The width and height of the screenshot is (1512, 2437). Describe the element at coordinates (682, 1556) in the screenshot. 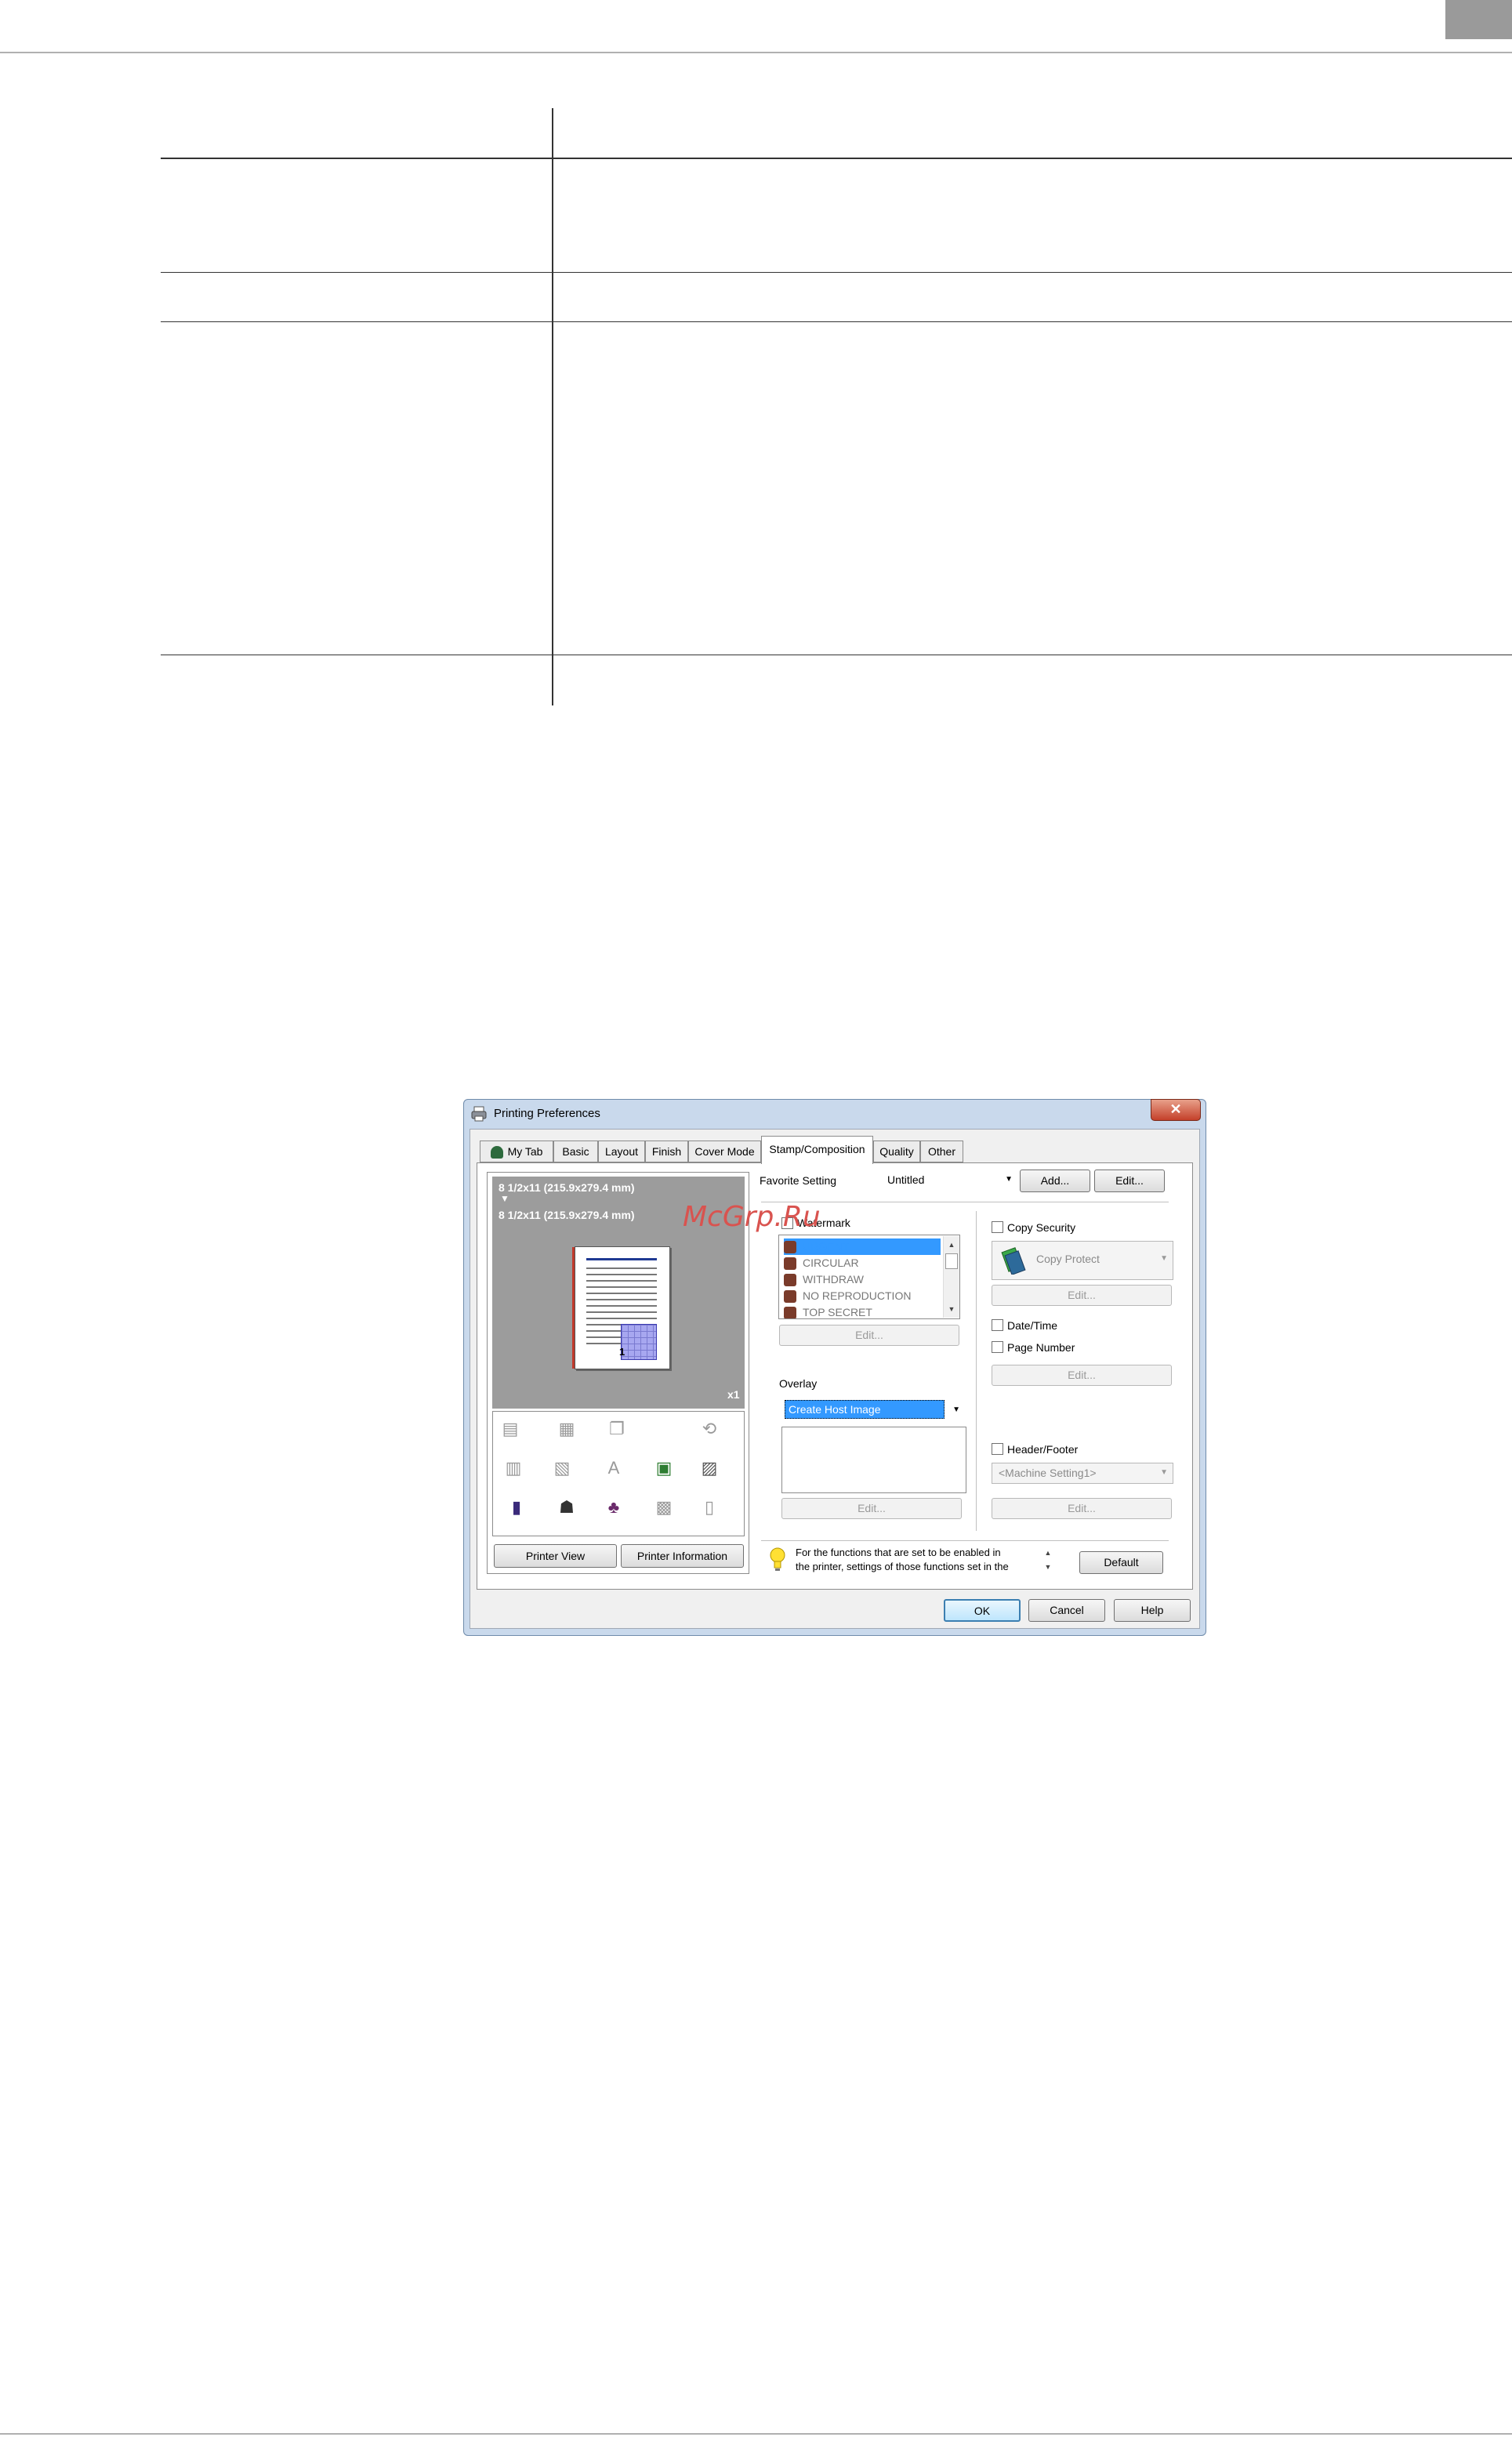

I see `printer-information-button: Printer Information` at that location.